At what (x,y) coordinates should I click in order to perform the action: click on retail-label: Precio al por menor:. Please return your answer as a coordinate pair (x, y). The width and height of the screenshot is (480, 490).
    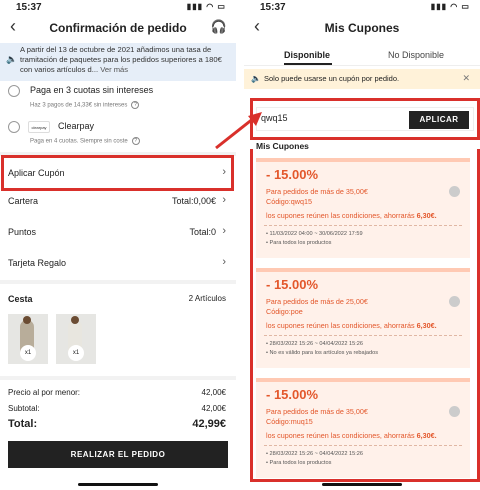
    Looking at the image, I should click on (44, 392).